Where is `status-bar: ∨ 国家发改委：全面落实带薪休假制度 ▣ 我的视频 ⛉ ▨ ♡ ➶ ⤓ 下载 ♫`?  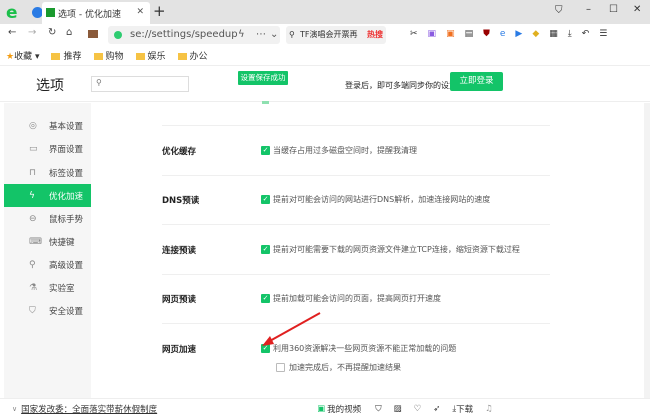 status-bar: ∨ 国家发改委：全面落实带薪休假制度 ▣ 我的视频 ⛉ ▨ ♡ ➶ ⤓ 下载 ♫ is located at coordinates (325, 408).